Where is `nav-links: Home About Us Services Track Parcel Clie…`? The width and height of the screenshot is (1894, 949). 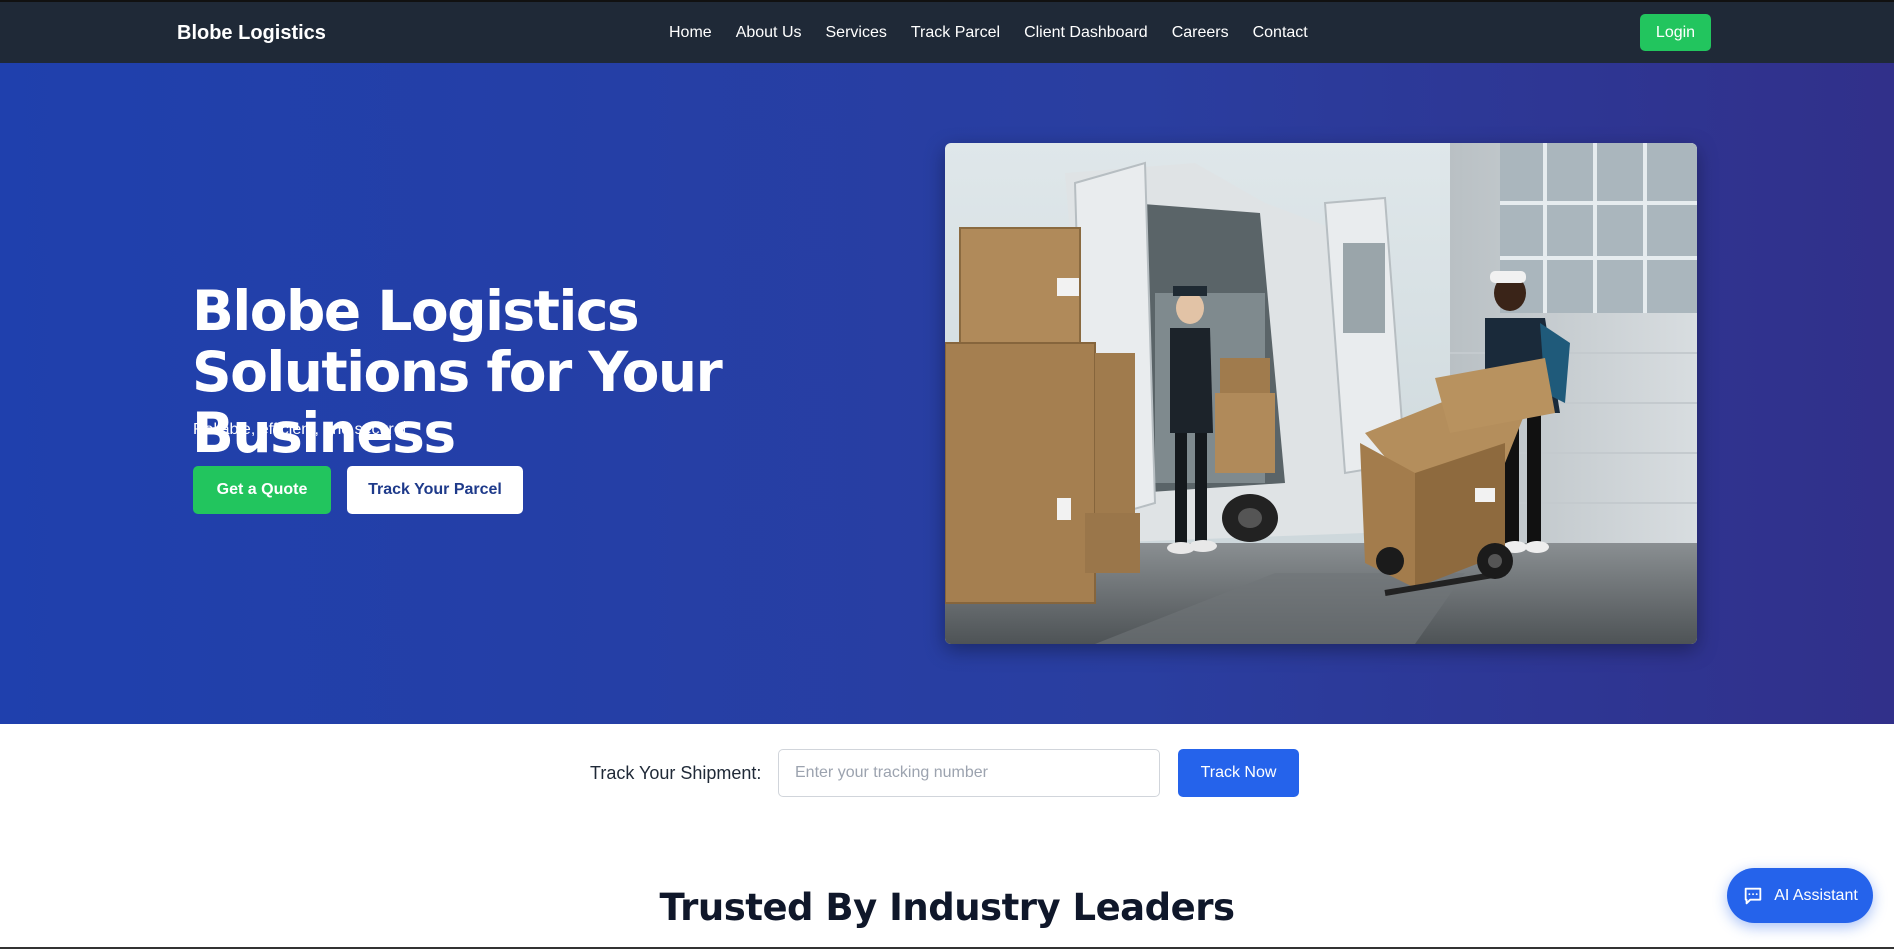
nav-links: Home About Us Services Track Parcel Clie… is located at coordinates (1000, 33).